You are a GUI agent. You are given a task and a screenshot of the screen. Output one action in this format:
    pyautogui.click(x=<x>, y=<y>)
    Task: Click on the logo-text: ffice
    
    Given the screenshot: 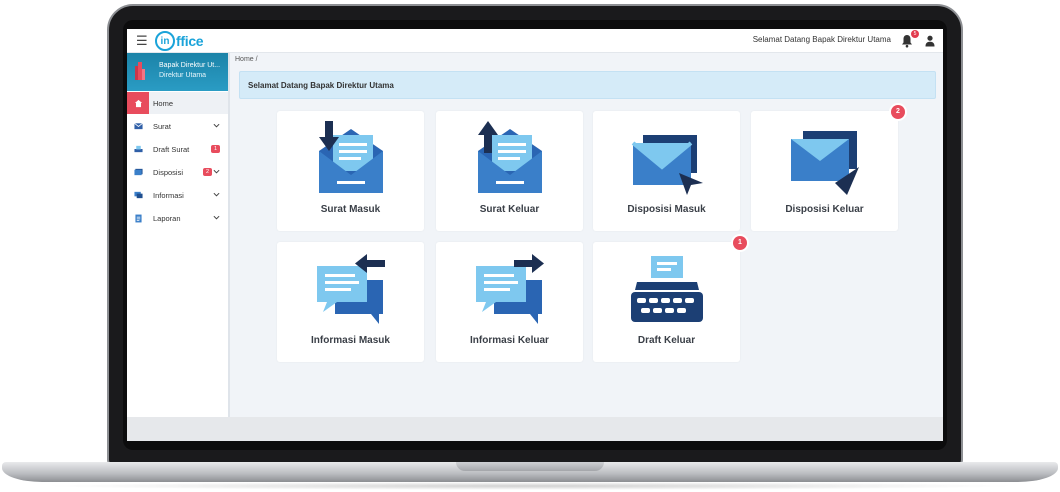 What is the action you would take?
    pyautogui.click(x=190, y=41)
    